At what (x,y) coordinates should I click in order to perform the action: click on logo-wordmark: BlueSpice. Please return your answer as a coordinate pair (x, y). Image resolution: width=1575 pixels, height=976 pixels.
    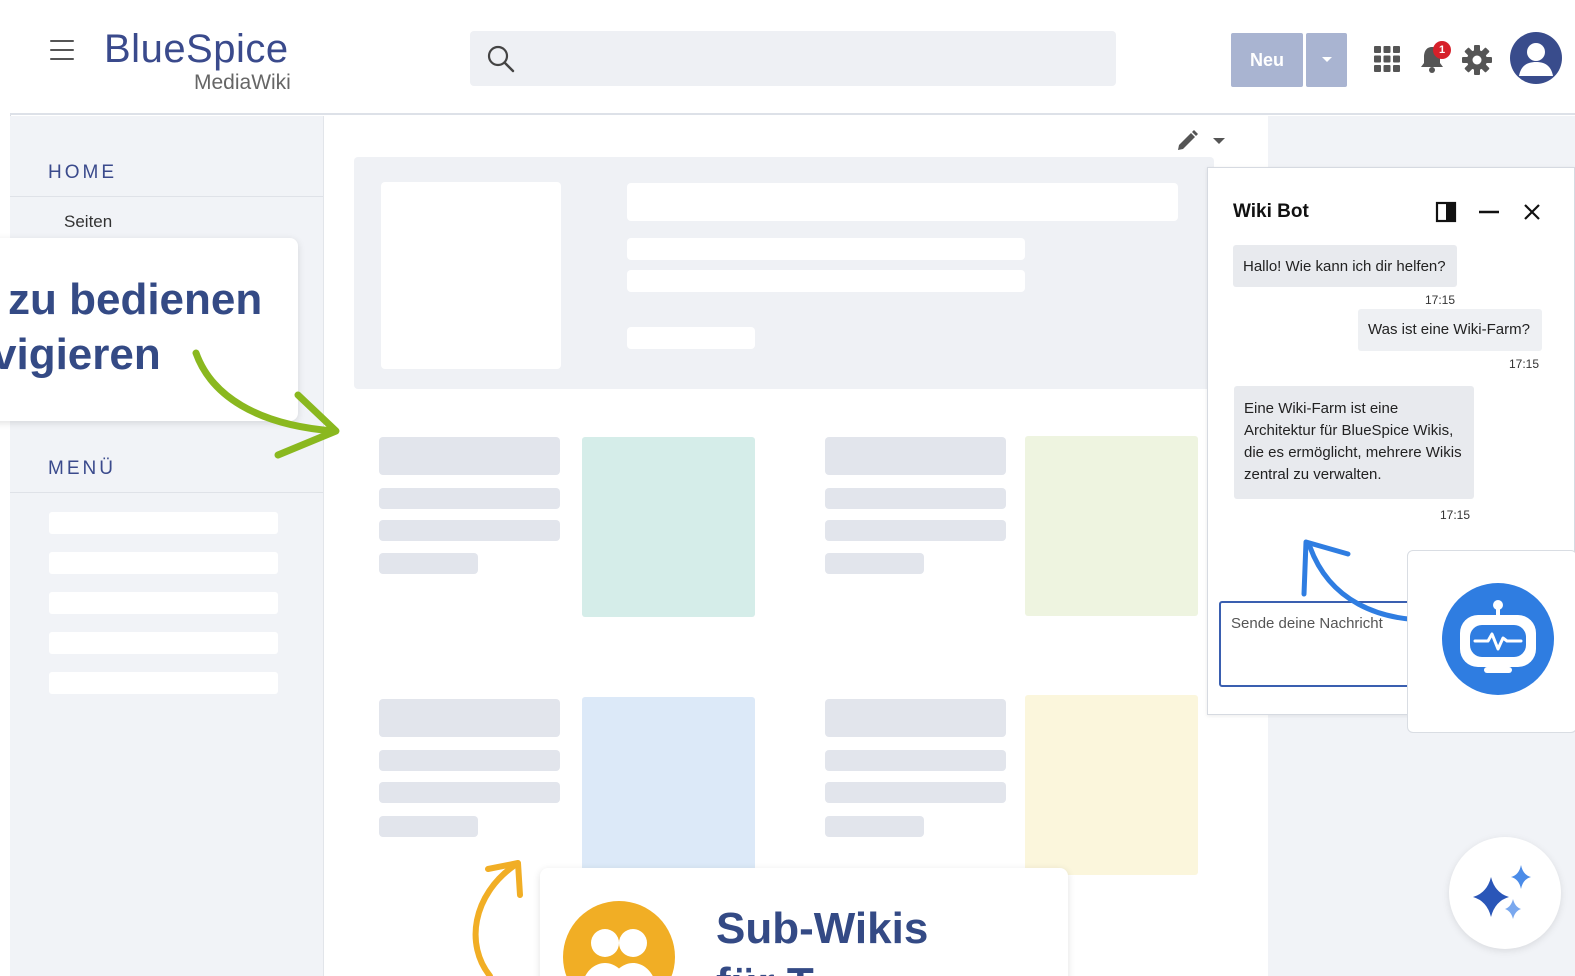
    Looking at the image, I should click on (196, 49).